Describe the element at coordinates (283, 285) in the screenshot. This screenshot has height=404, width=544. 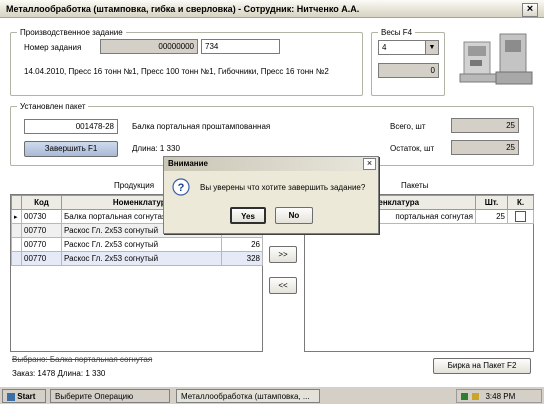
I see `move-back-button: <<` at that location.